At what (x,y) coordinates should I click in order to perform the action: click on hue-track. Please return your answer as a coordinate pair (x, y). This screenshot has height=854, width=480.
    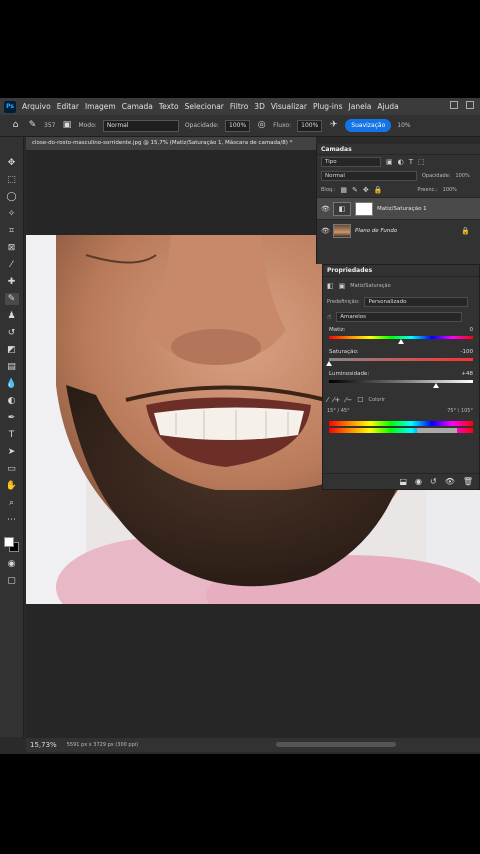
    Looking at the image, I should click on (401, 340).